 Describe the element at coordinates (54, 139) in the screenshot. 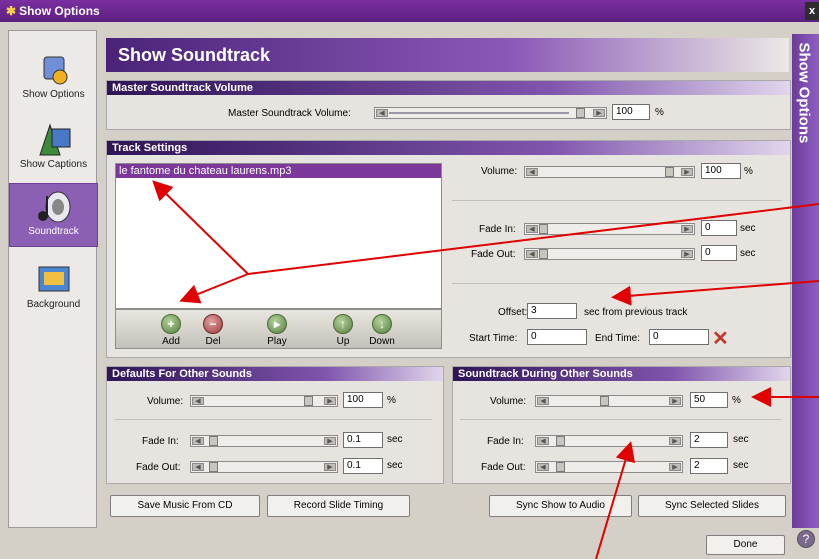

I see `captions-icon` at that location.